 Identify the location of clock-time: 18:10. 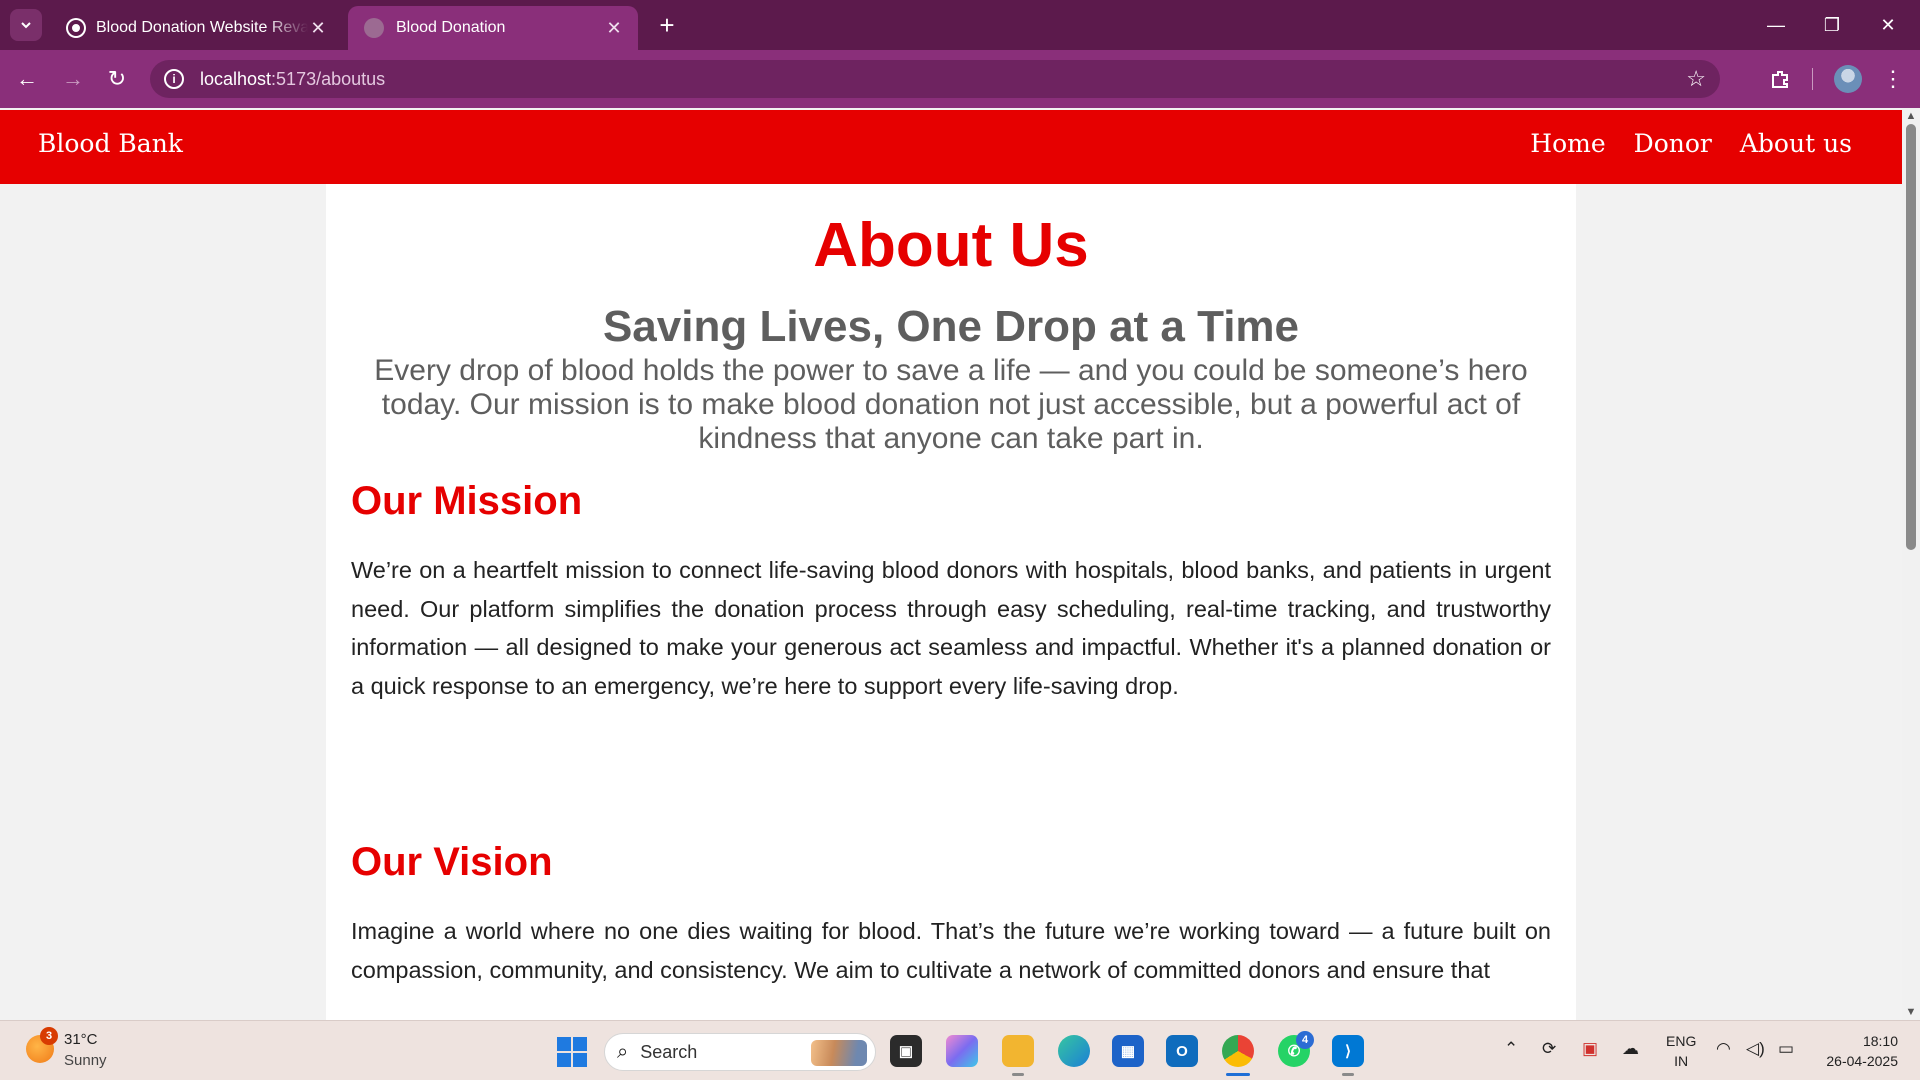
(1880, 1041).